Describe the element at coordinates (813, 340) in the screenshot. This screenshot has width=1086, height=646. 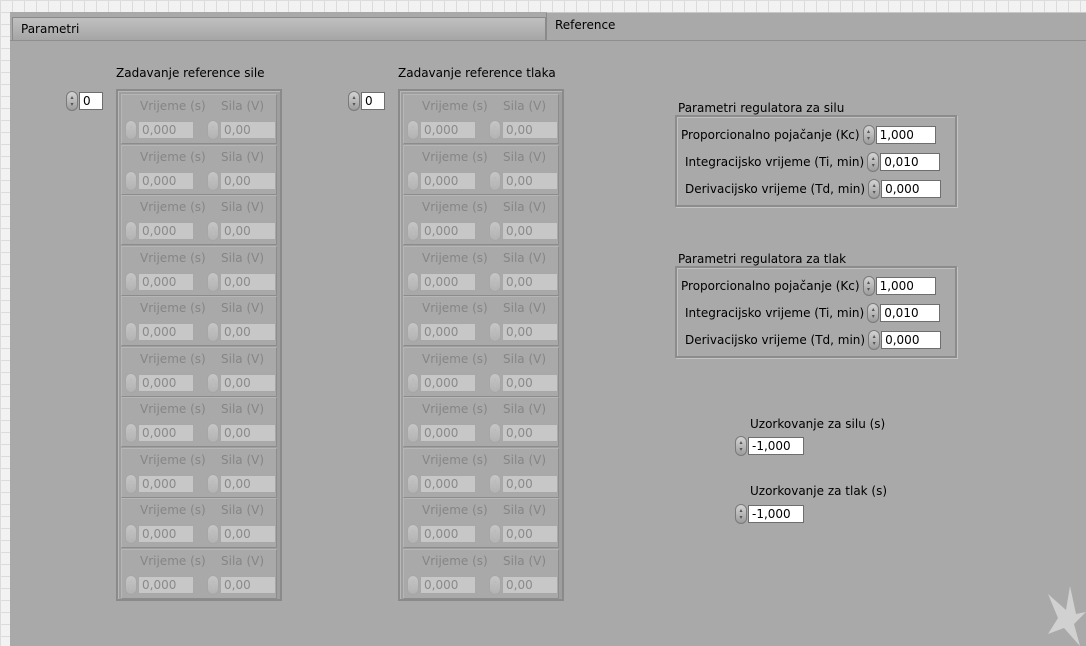
I see `pressure-td-control: Derivacijsko vrijeme (Td, min) ▴ ▾ 0,000` at that location.